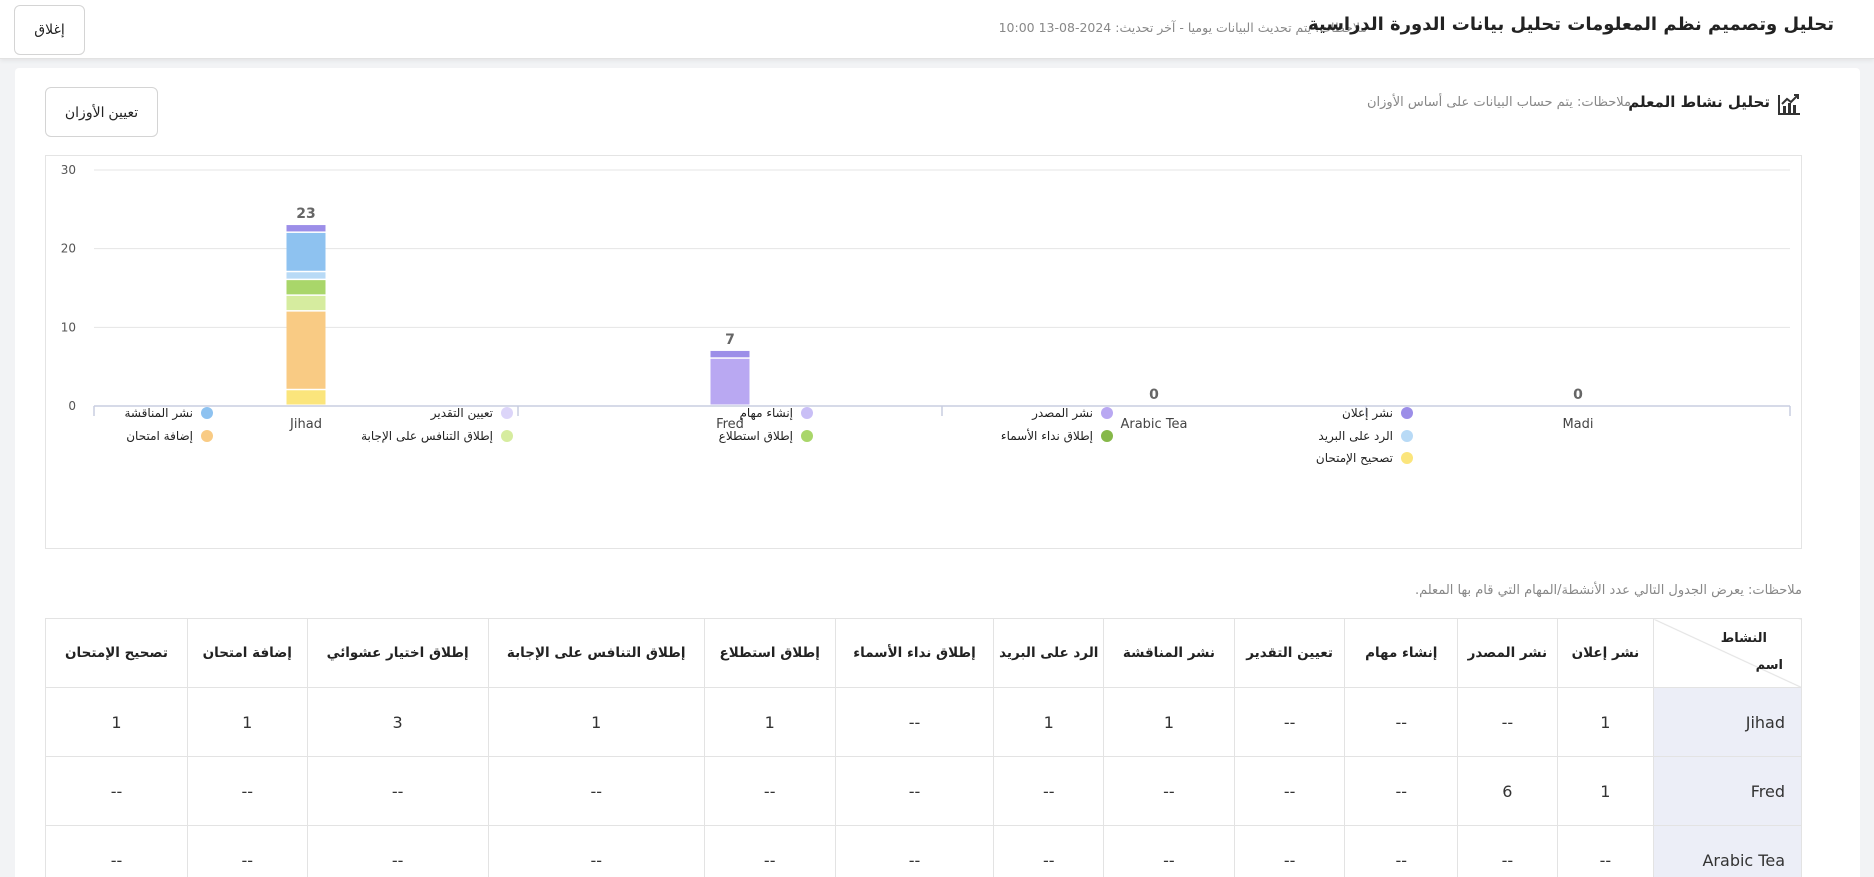  Describe the element at coordinates (730, 340) in the screenshot. I see `bar-total-label: 7` at that location.